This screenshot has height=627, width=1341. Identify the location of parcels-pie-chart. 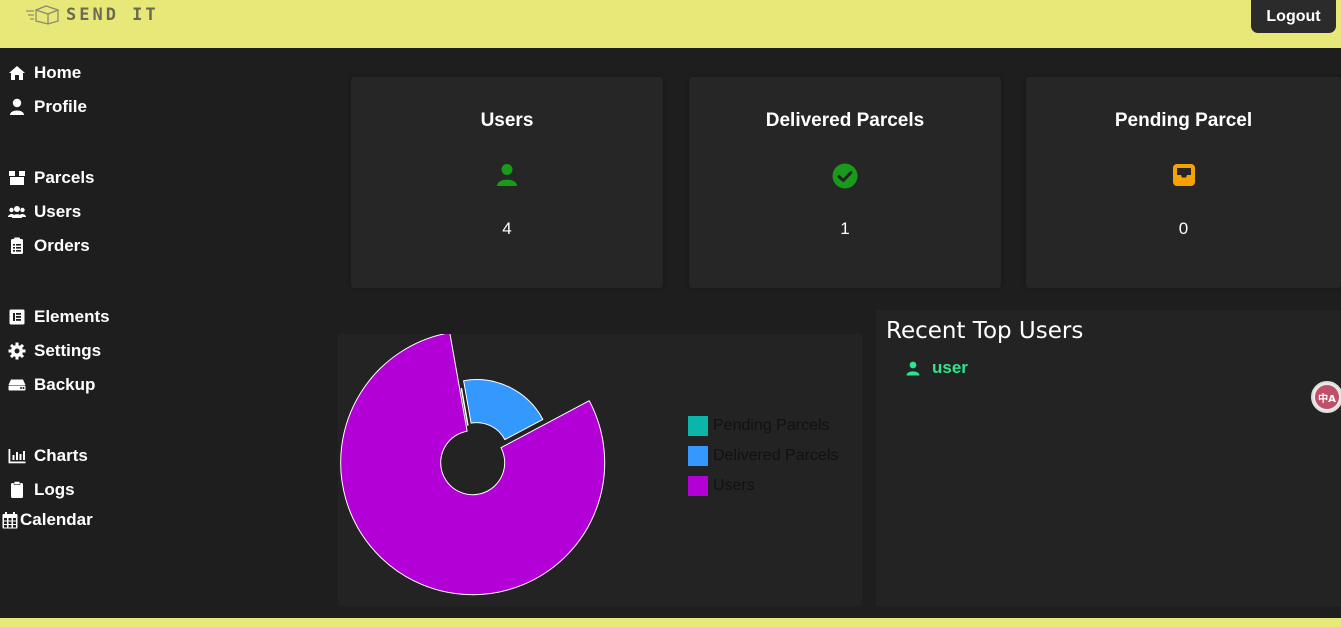
(473, 465).